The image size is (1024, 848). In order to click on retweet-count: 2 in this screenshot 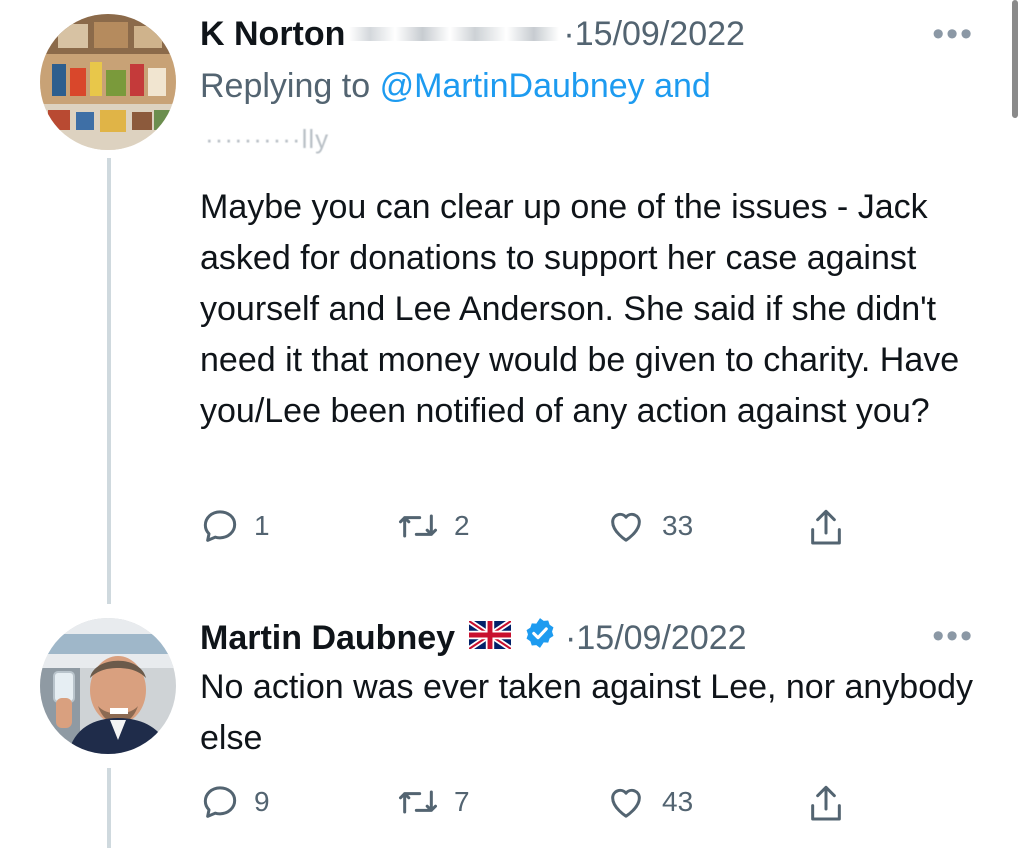, I will do `click(462, 525)`.